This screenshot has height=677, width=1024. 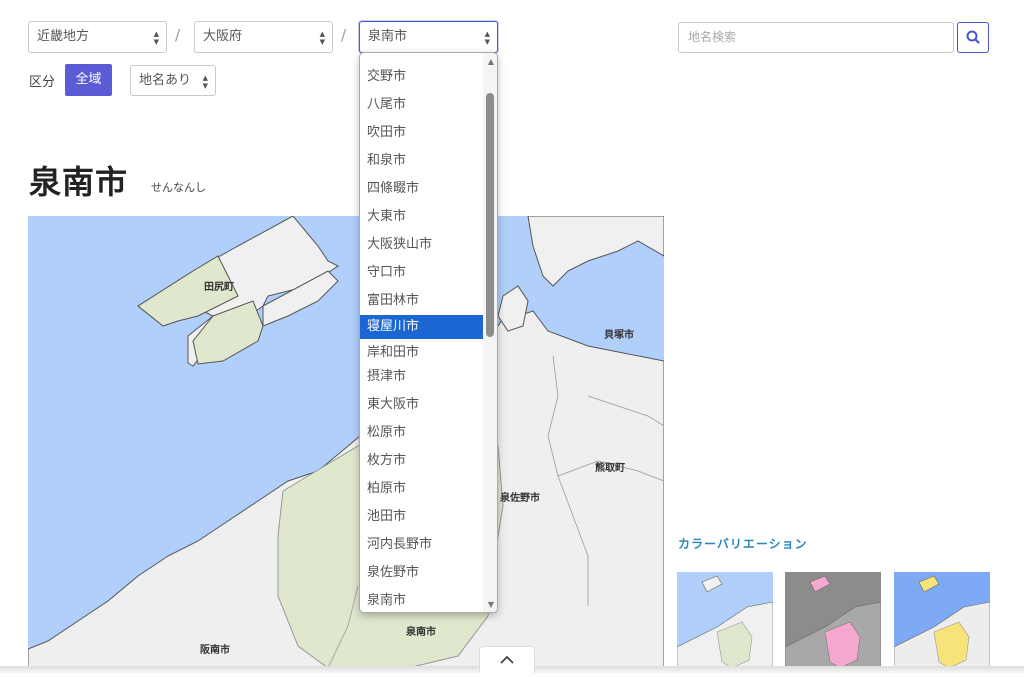 What do you see at coordinates (421, 517) in the screenshot?
I see `dropdown-option: 池田市` at bounding box center [421, 517].